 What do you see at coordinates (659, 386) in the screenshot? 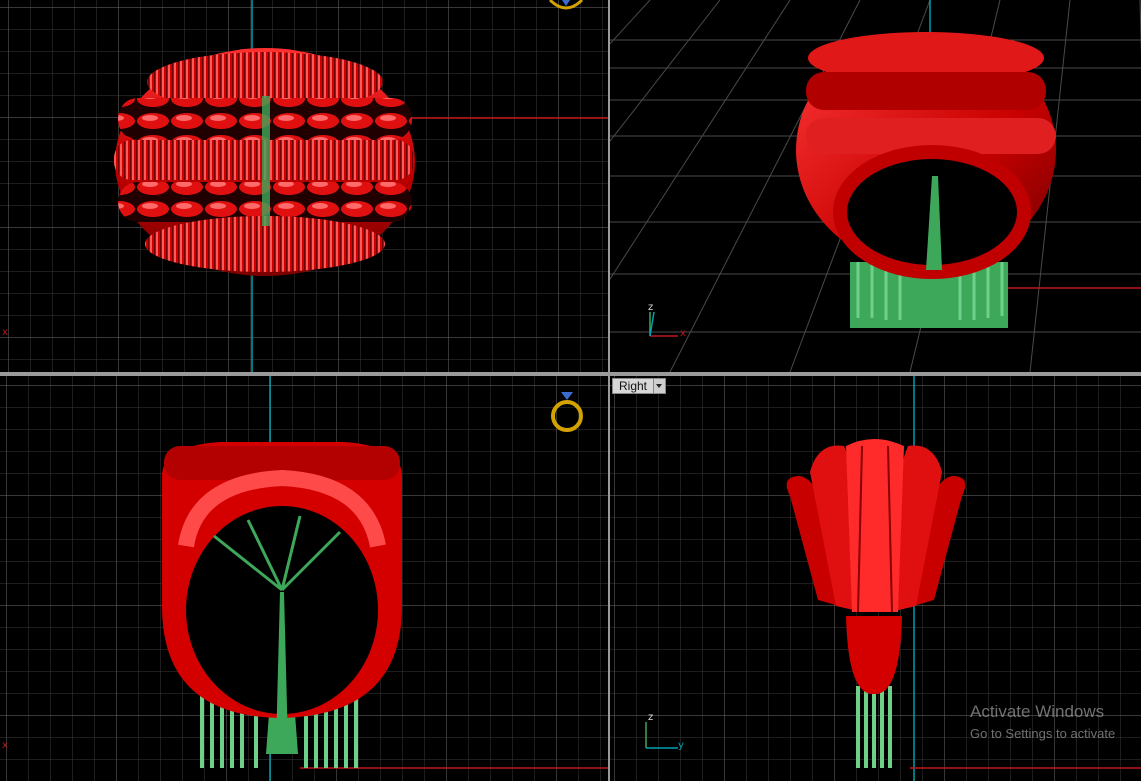
I see `chevron-down-icon` at bounding box center [659, 386].